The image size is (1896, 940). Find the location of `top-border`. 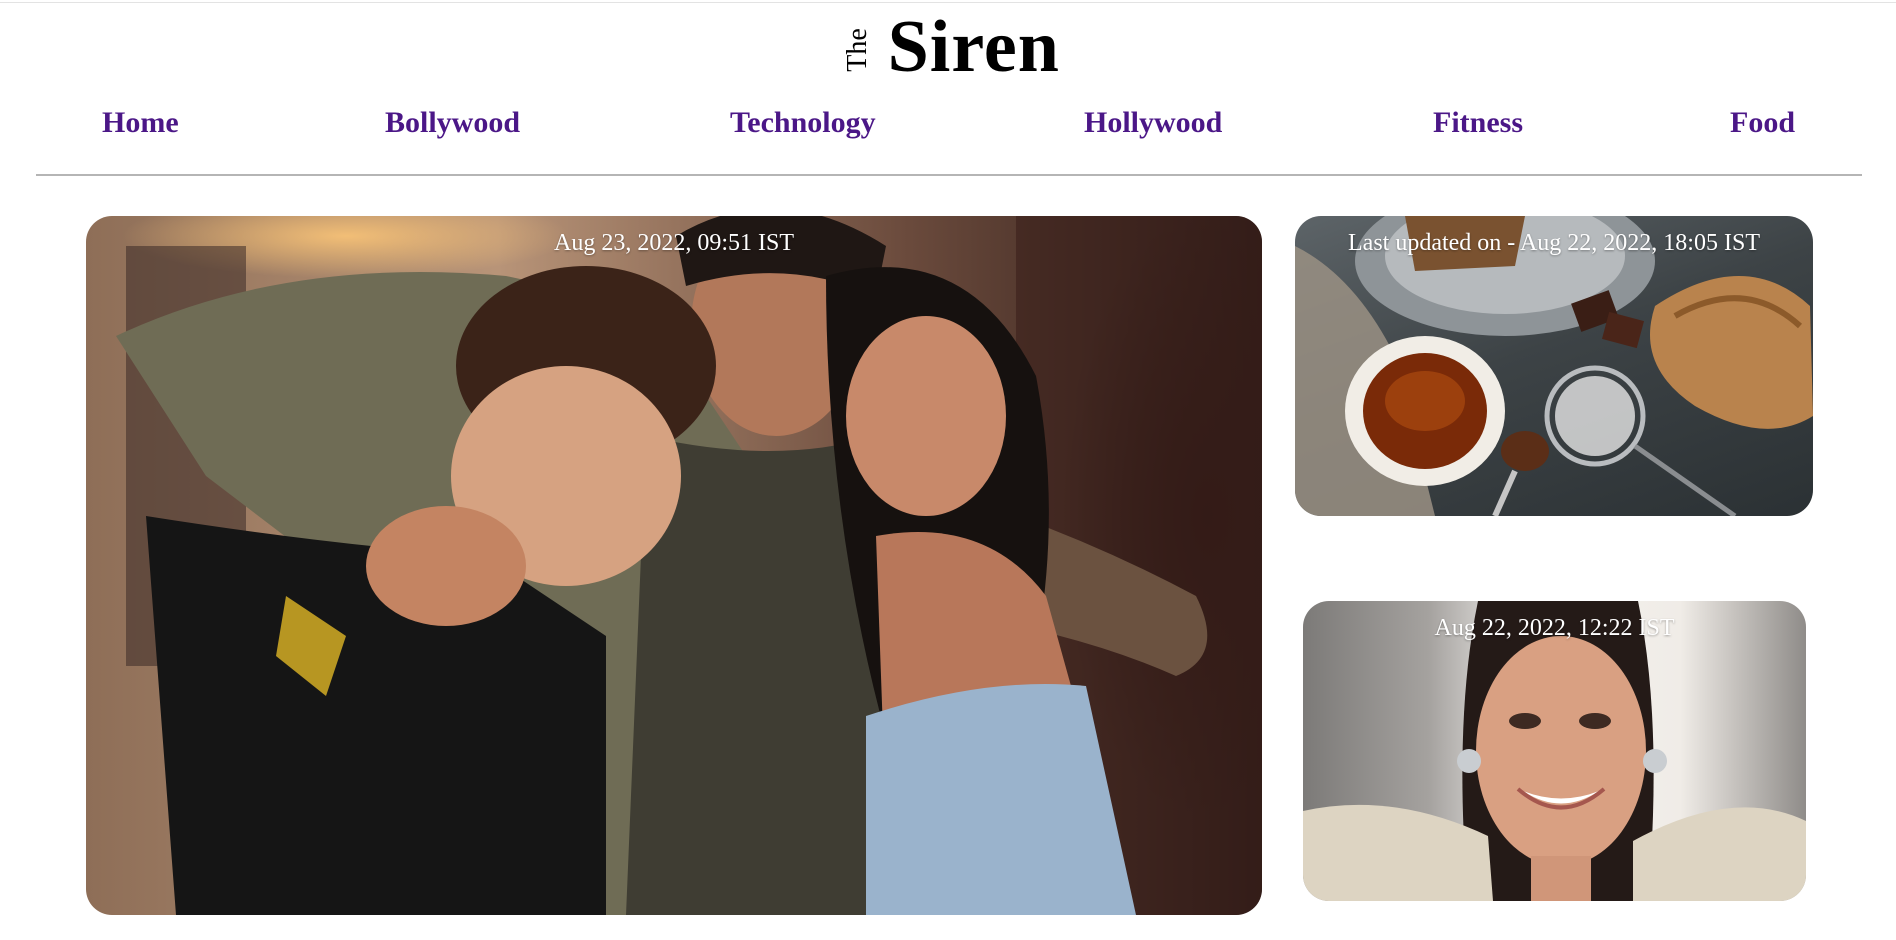

top-border is located at coordinates (948, 2).